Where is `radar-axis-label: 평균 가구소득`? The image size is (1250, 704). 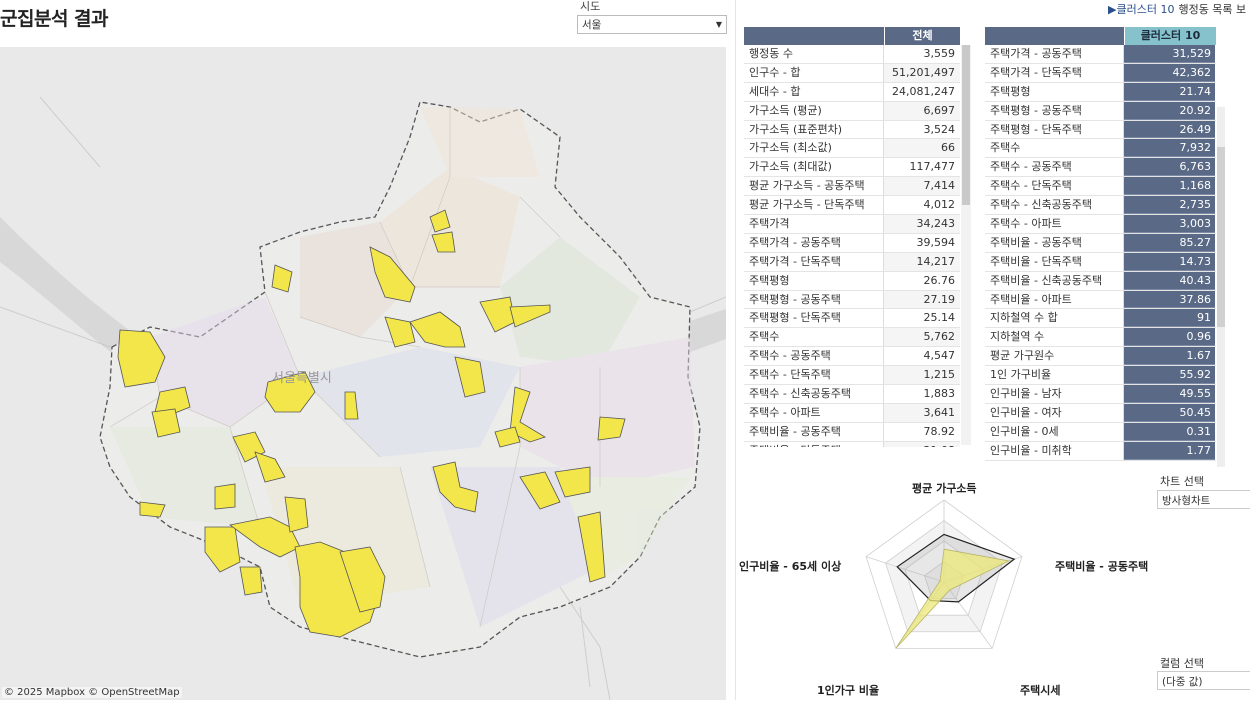 radar-axis-label: 평균 가구소득 is located at coordinates (944, 488).